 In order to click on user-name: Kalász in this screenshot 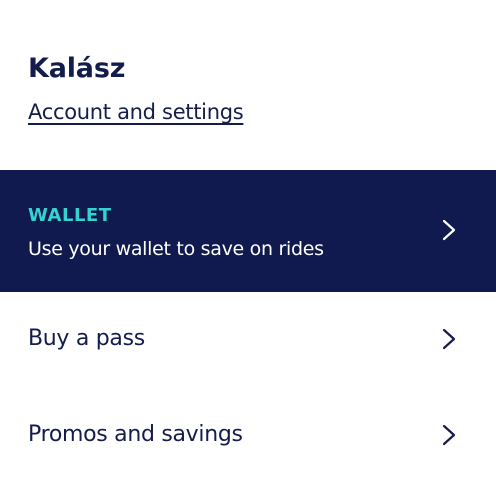, I will do `click(77, 68)`.